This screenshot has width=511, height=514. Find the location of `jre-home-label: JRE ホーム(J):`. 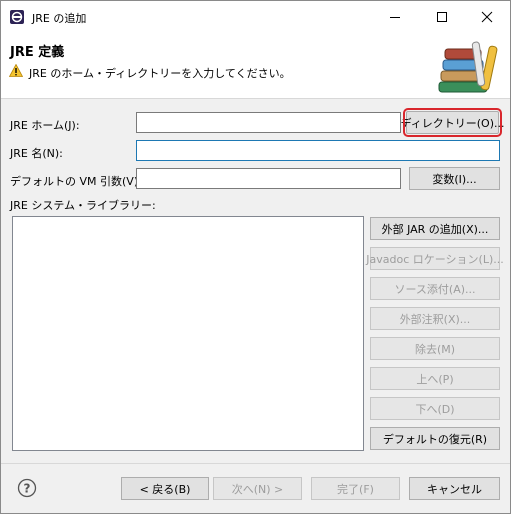

jre-home-label: JRE ホーム(J): is located at coordinates (45, 125).